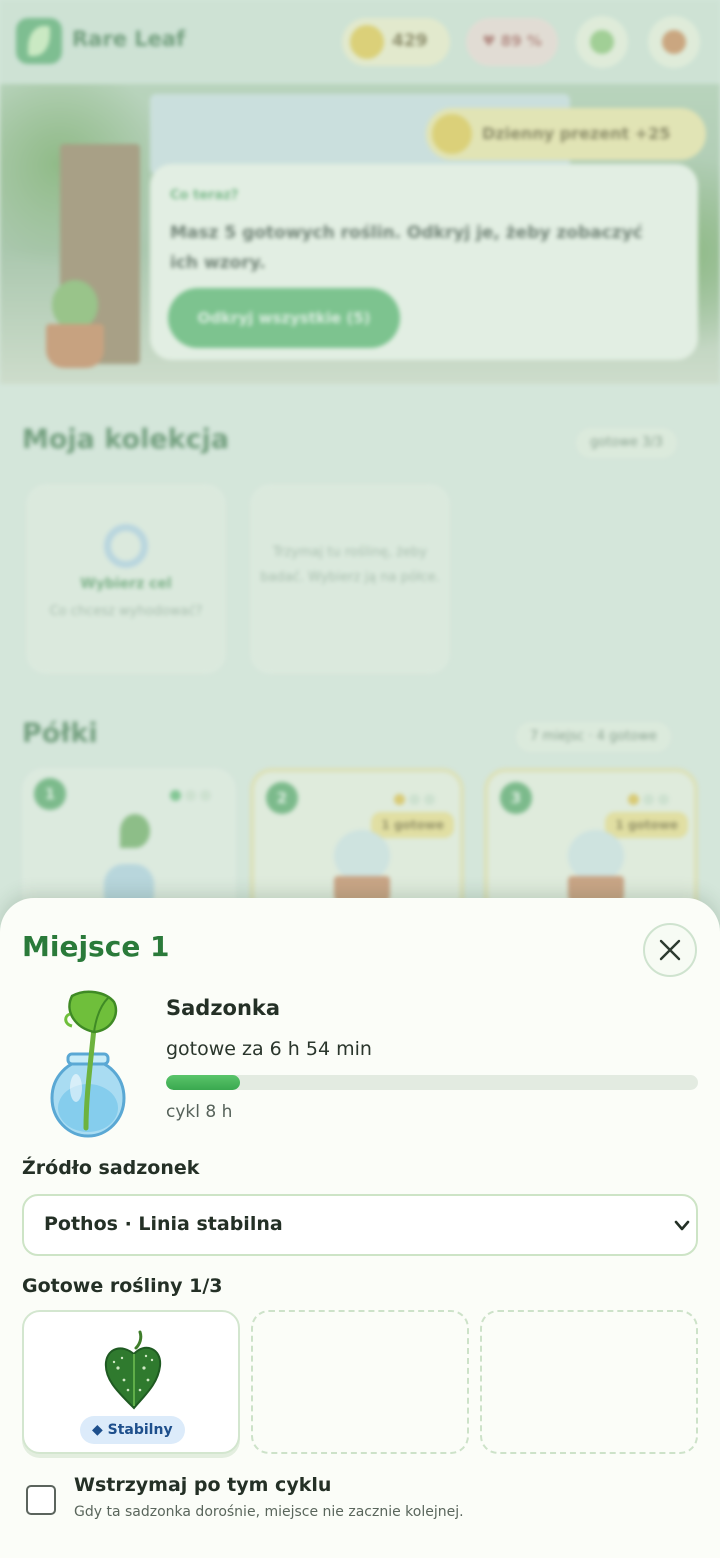 The image size is (720, 1558). Describe the element at coordinates (132, 1430) in the screenshot. I see `stable-badge: ◆ Stabilny` at that location.